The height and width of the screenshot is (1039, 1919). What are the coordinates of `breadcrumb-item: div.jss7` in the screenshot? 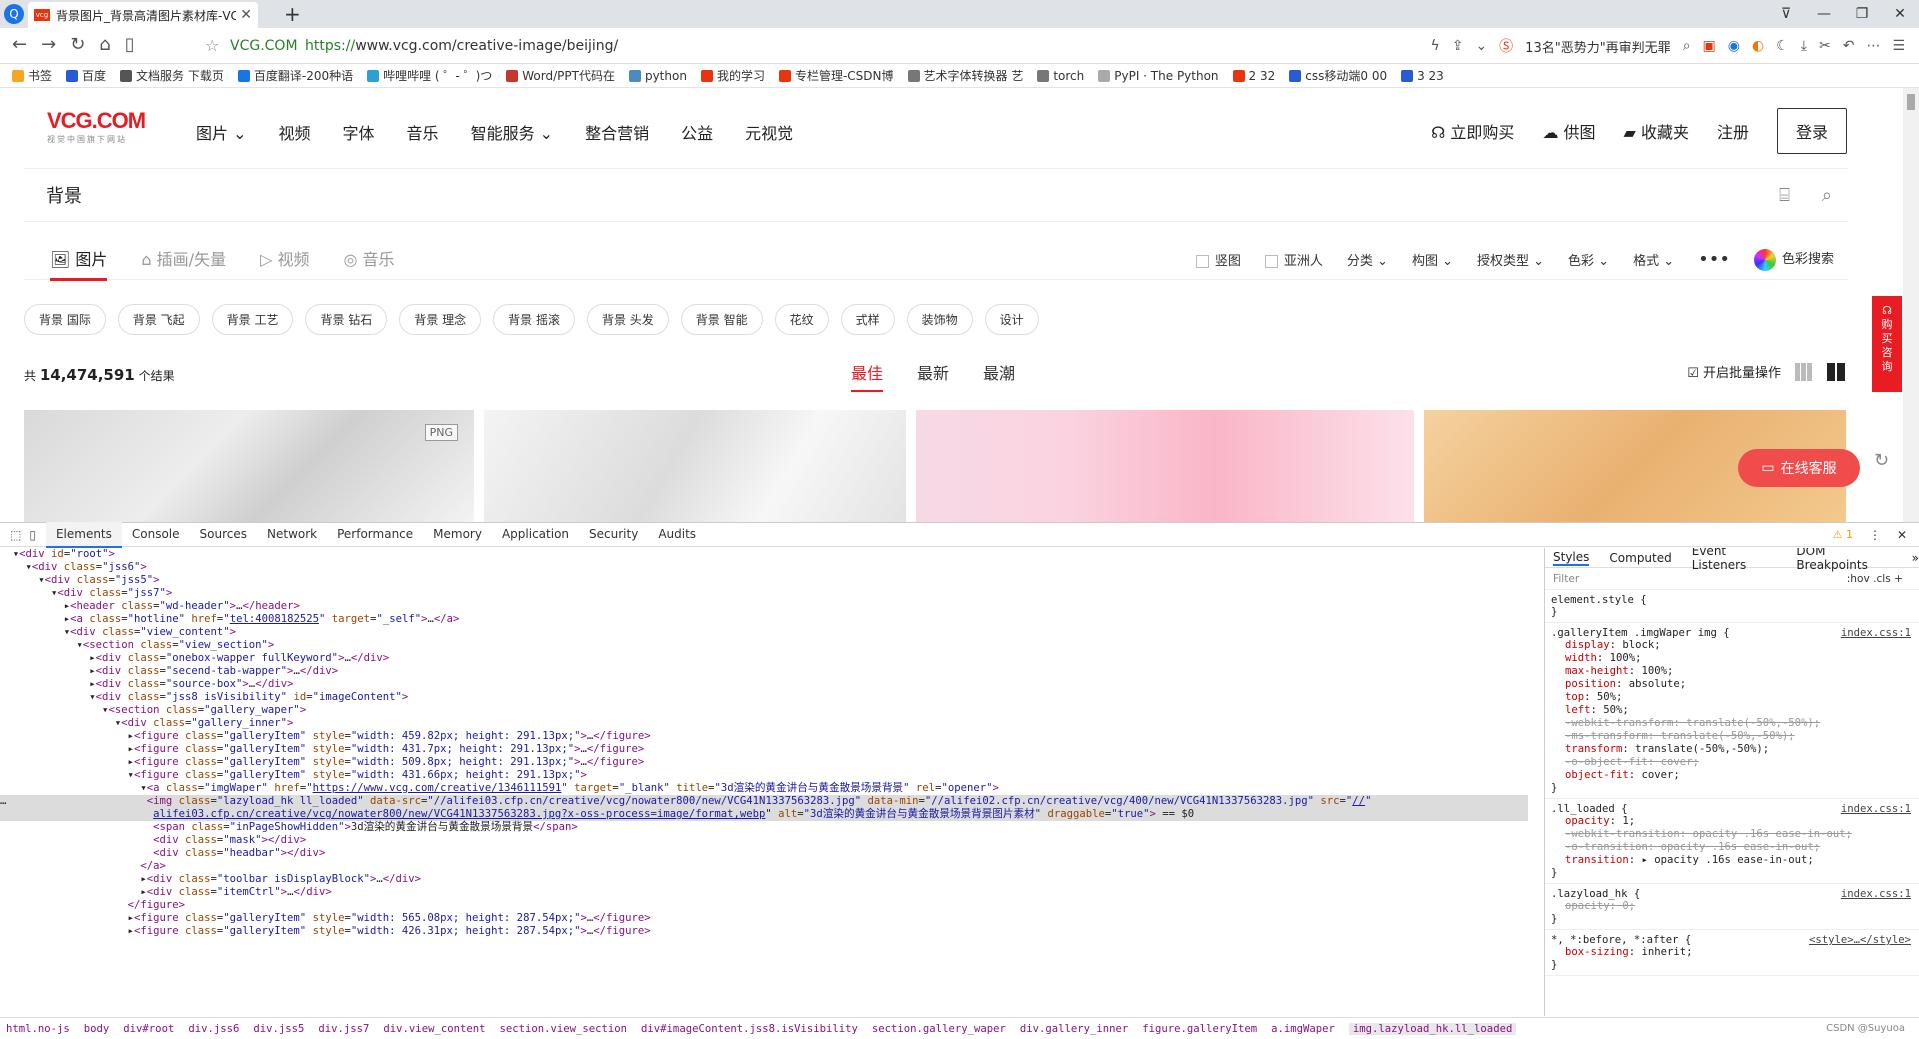 It's located at (343, 1029).